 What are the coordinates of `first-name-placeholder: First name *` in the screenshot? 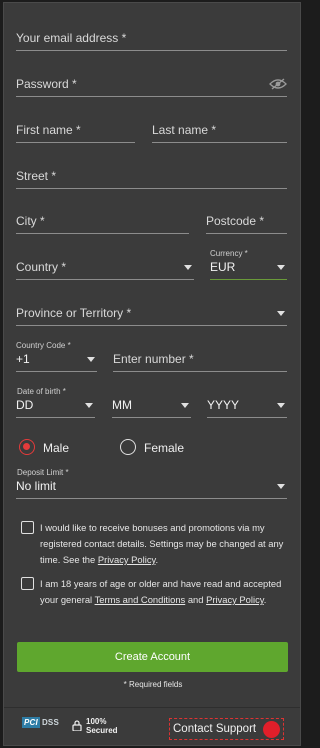 It's located at (48, 130).